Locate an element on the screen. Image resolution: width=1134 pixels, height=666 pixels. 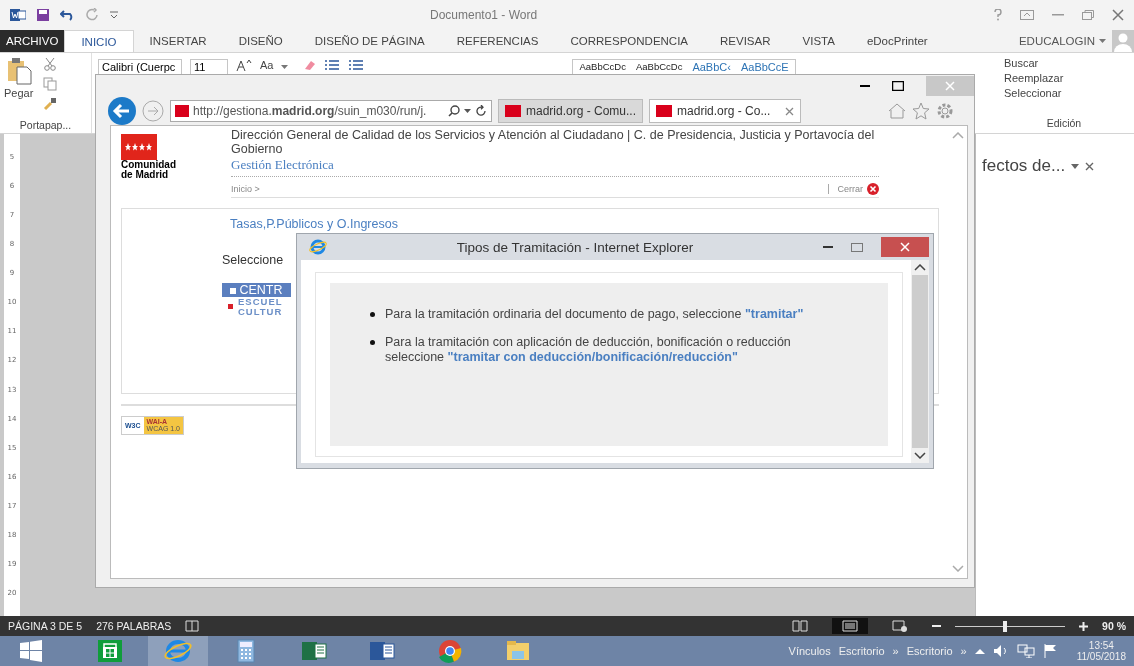
proofing-icon is located at coordinates (192, 626).